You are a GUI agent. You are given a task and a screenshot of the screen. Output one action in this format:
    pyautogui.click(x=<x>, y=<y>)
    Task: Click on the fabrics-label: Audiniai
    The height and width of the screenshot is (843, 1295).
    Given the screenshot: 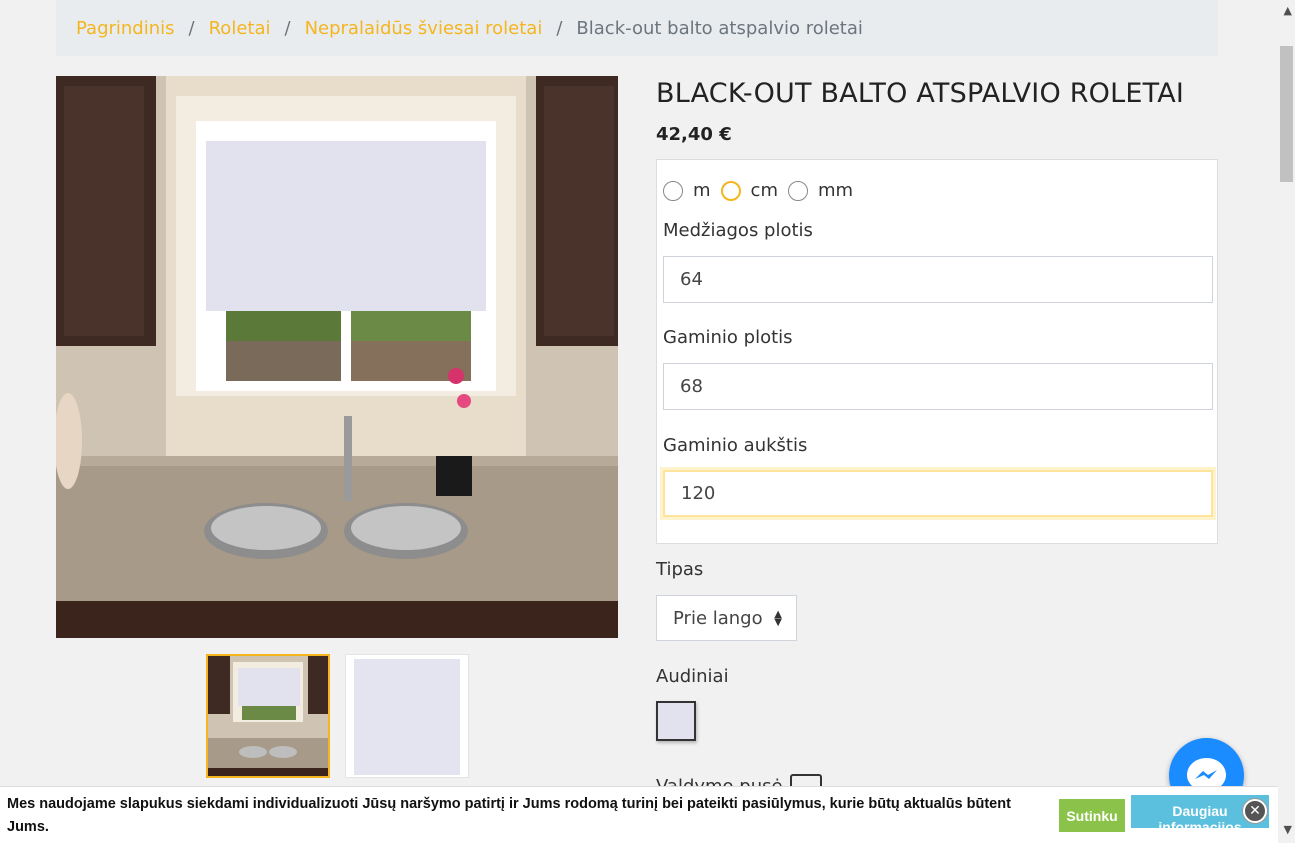 What is the action you would take?
    pyautogui.click(x=692, y=676)
    